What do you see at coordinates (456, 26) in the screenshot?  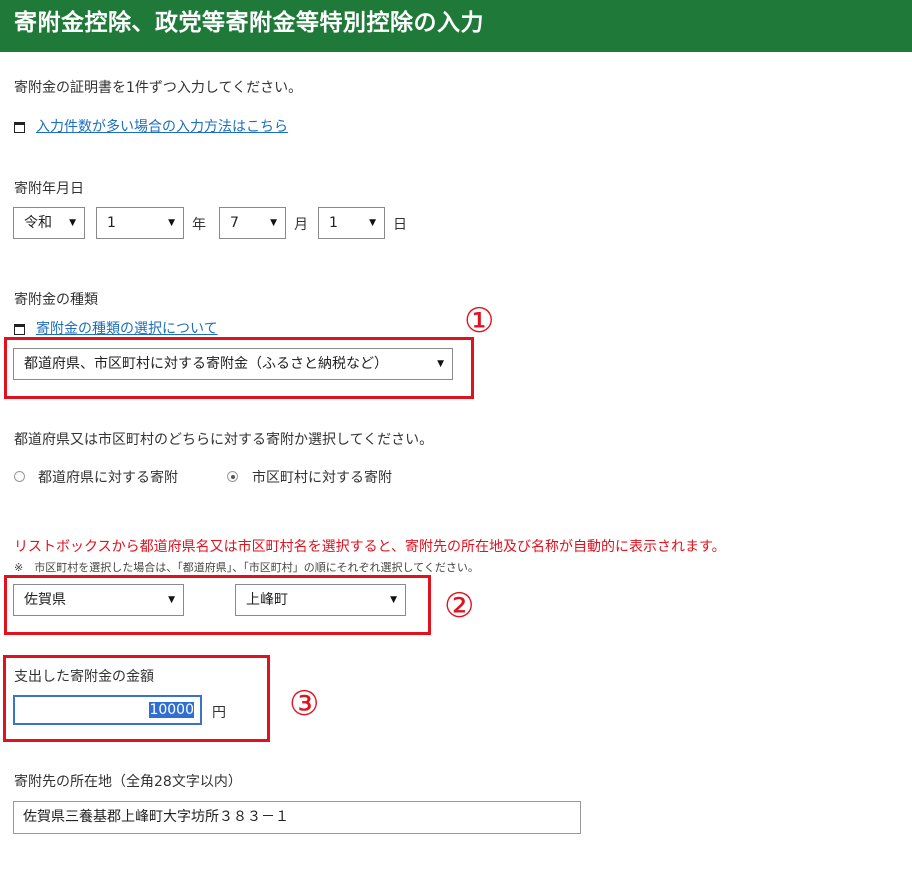 I see `page-title: 寄附金控除、政党等寄附金等特別控除の入力` at bounding box center [456, 26].